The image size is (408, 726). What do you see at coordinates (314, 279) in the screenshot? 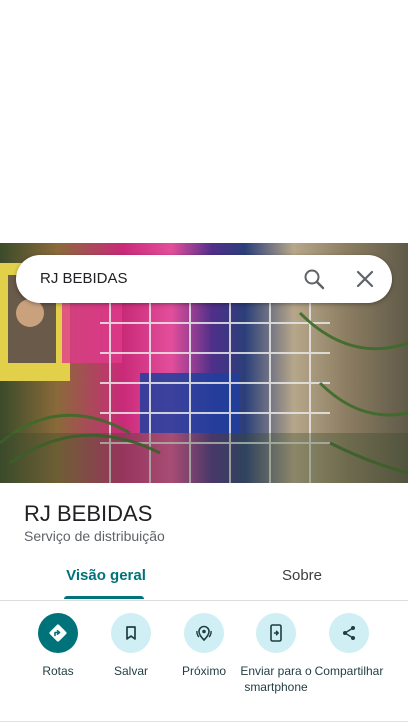
I see `search-icon` at bounding box center [314, 279].